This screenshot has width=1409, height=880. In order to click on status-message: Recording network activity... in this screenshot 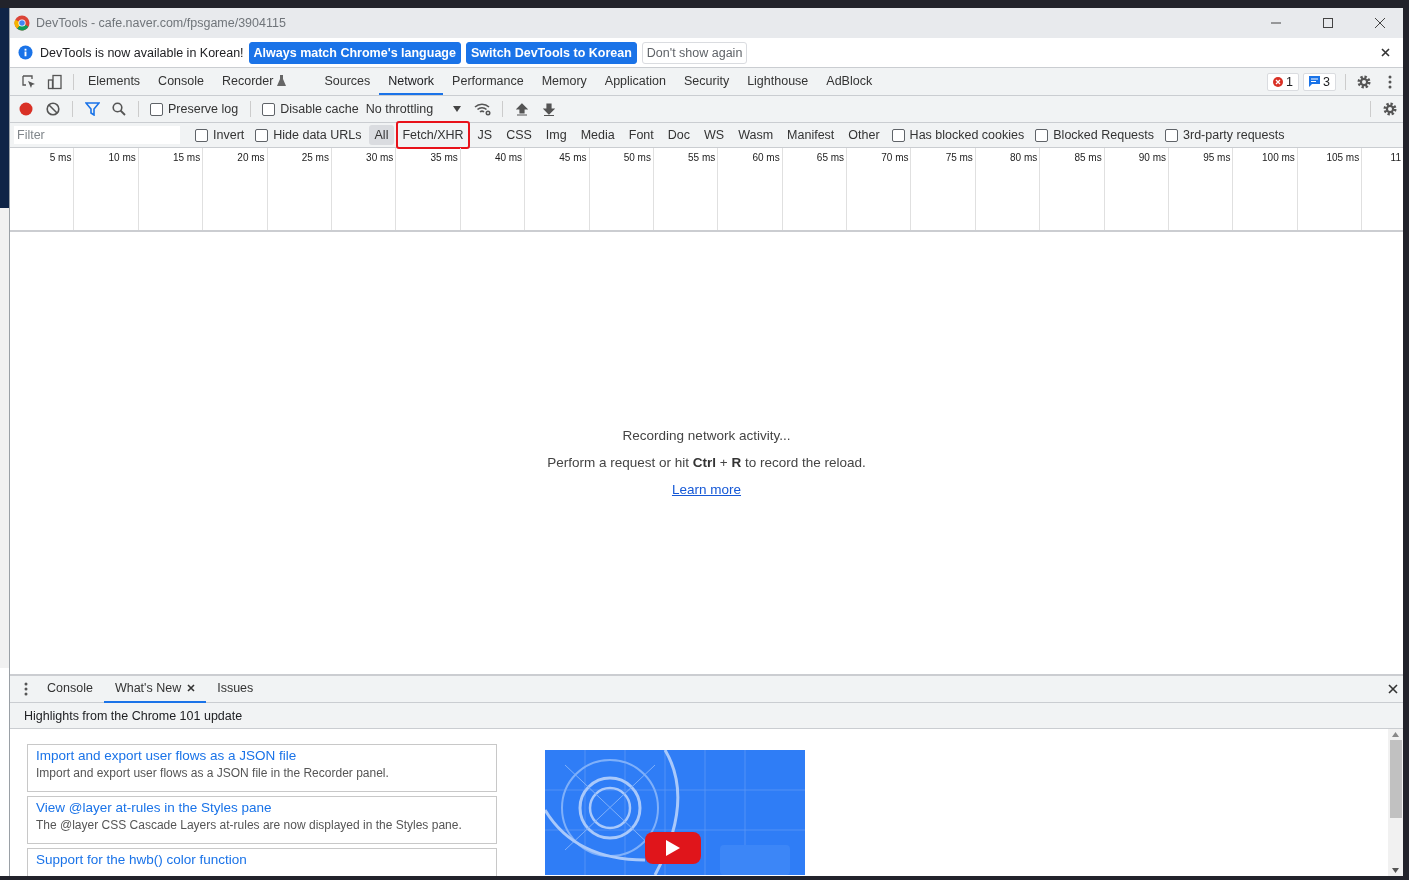, I will do `click(706, 435)`.